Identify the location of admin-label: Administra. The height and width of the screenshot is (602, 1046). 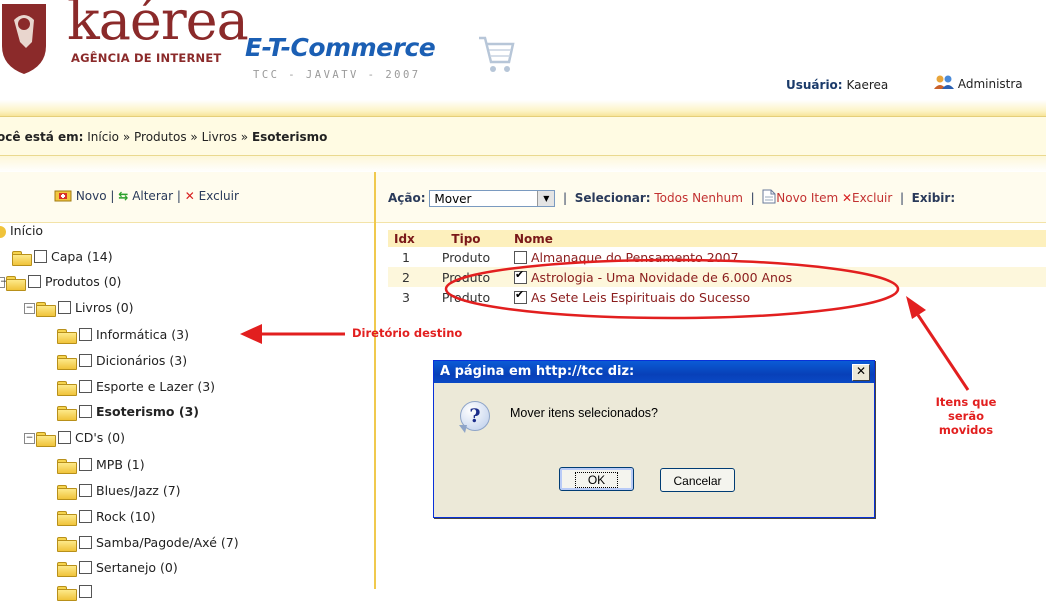
(990, 84).